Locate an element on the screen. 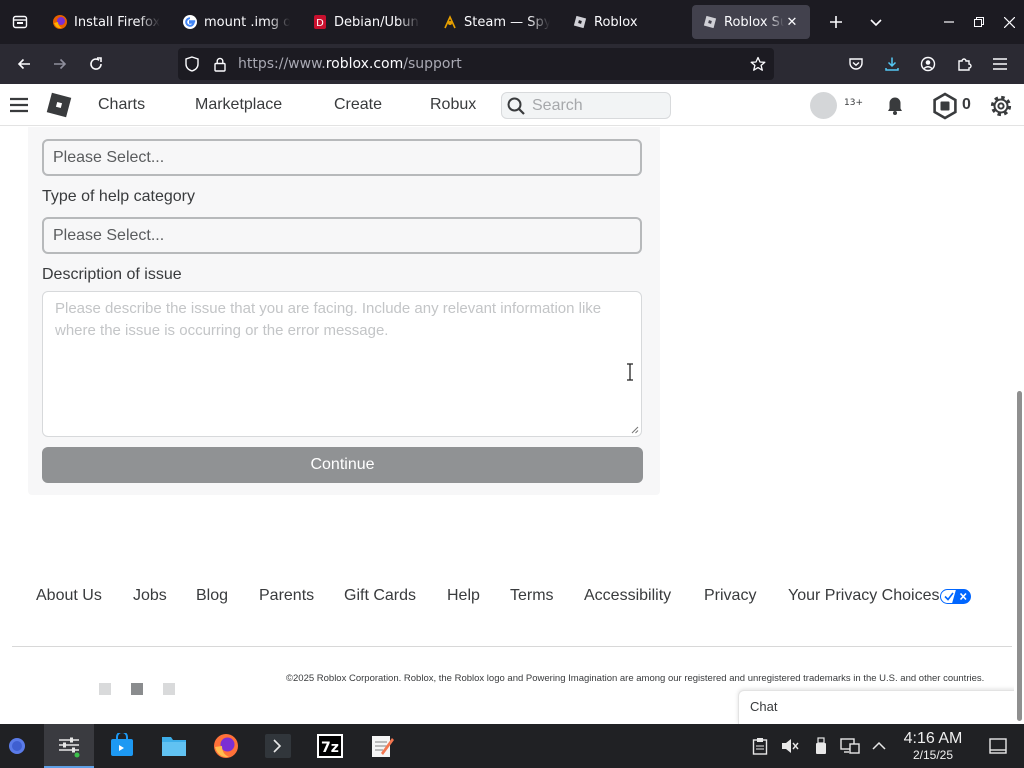  downloads-icon is located at coordinates (892, 64).